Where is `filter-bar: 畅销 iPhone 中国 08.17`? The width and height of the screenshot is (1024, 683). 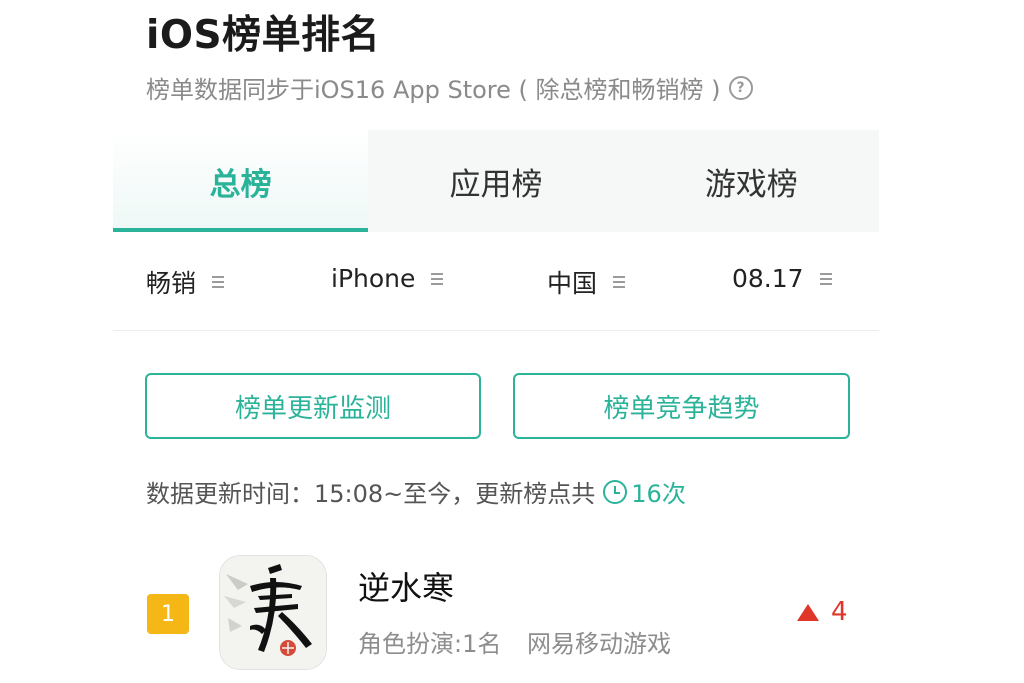
filter-bar: 畅销 iPhone 中国 08.17 is located at coordinates (496, 281).